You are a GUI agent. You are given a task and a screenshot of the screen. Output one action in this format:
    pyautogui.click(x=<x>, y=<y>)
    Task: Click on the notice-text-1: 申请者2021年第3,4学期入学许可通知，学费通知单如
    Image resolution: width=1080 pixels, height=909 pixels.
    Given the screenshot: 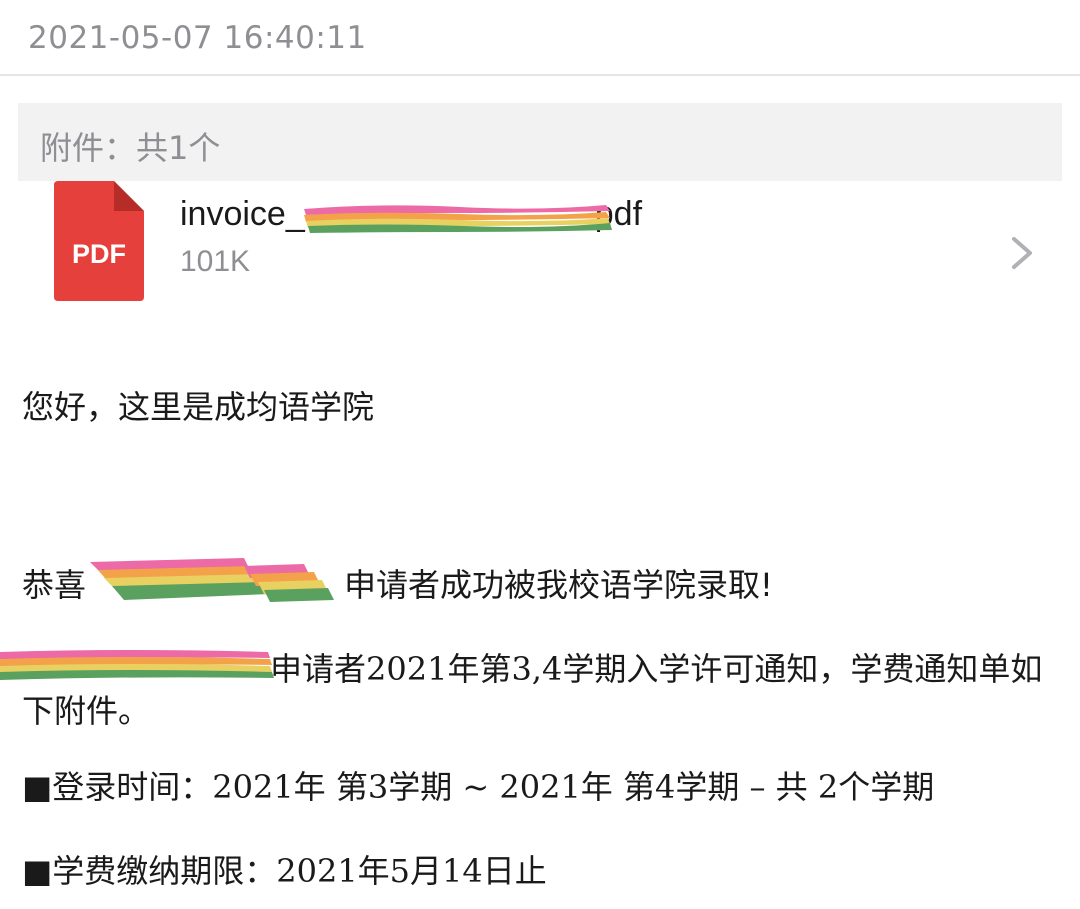 What is the action you would take?
    pyautogui.click(x=656, y=669)
    